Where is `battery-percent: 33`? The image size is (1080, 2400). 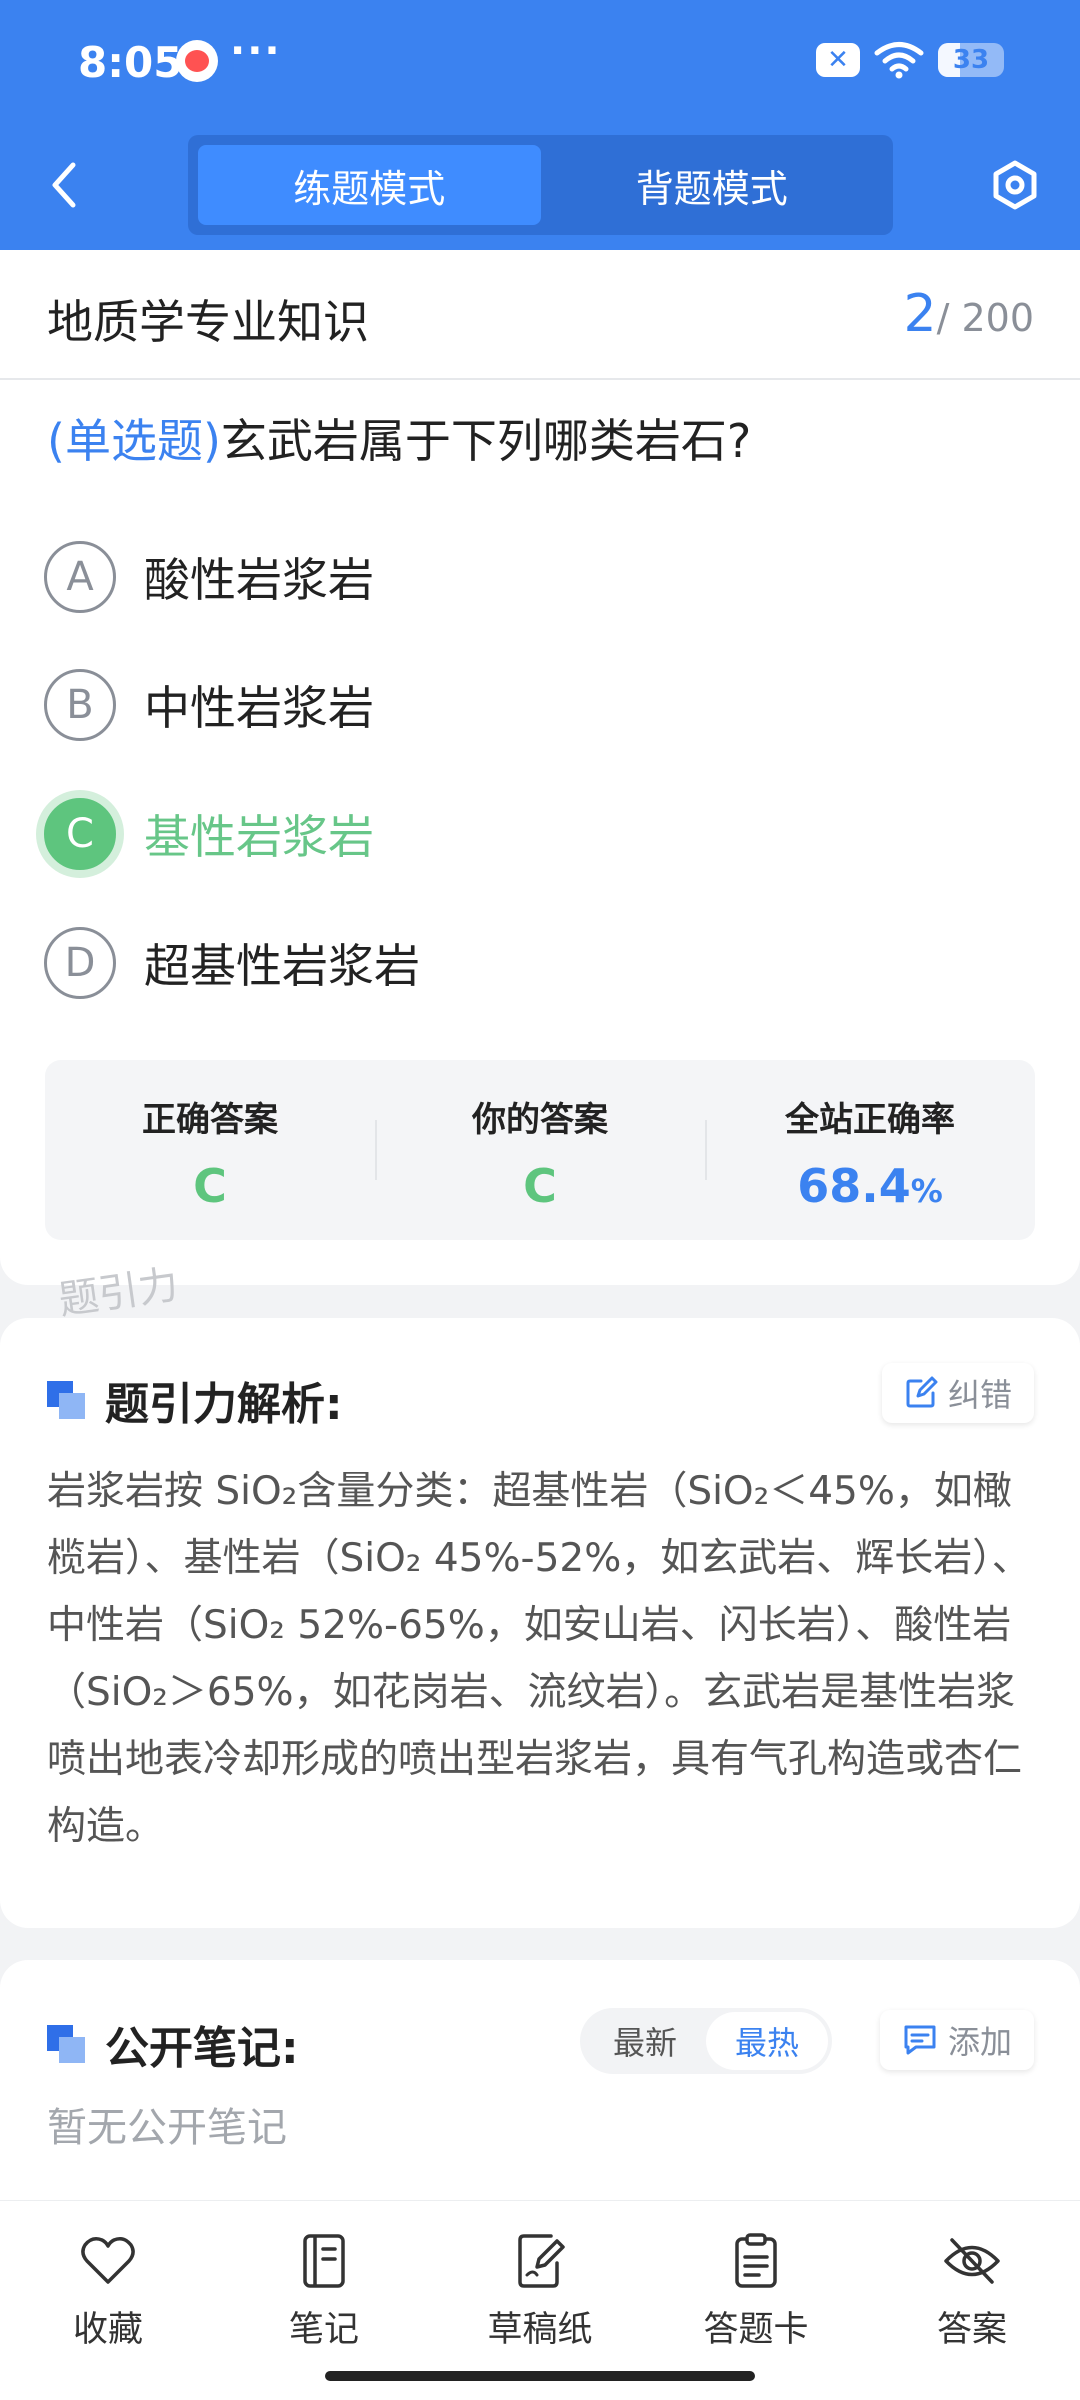
battery-percent: 33 is located at coordinates (971, 60).